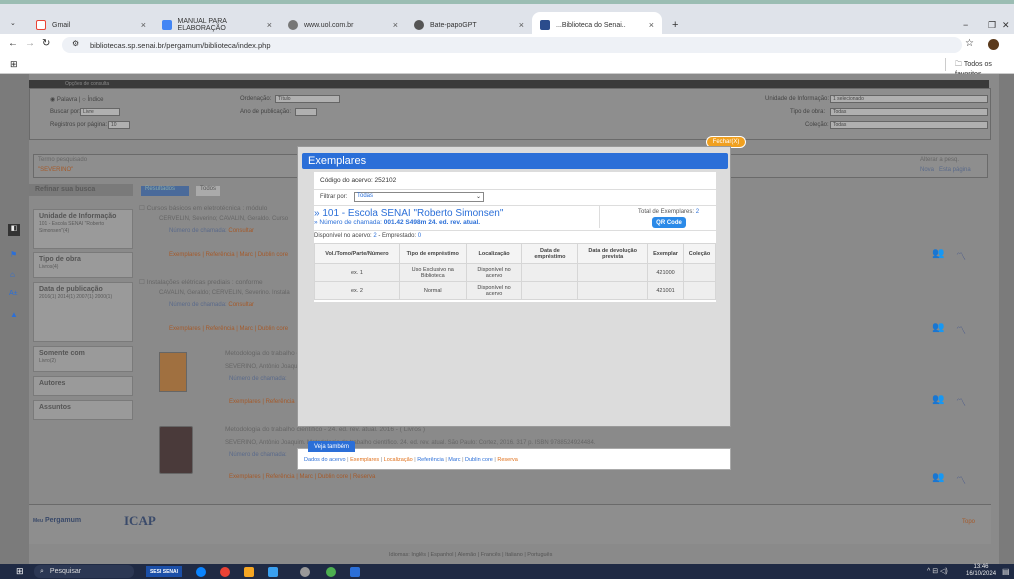 This screenshot has width=1014, height=579. What do you see at coordinates (357, 253) in the screenshot?
I see `column-header: Vol./Tomo/Parte/Número` at bounding box center [357, 253].